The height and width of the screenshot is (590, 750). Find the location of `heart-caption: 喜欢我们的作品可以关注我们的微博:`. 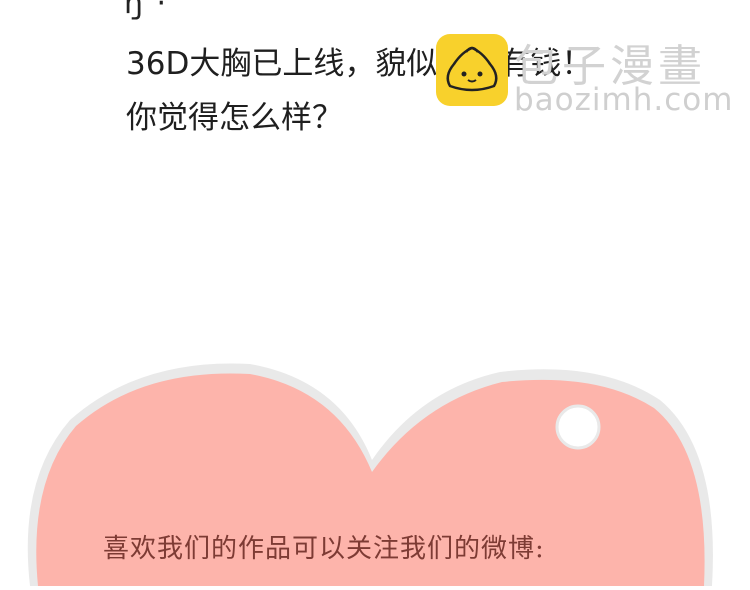

heart-caption: 喜欢我们的作品可以关注我们的微博: is located at coordinates (324, 549).